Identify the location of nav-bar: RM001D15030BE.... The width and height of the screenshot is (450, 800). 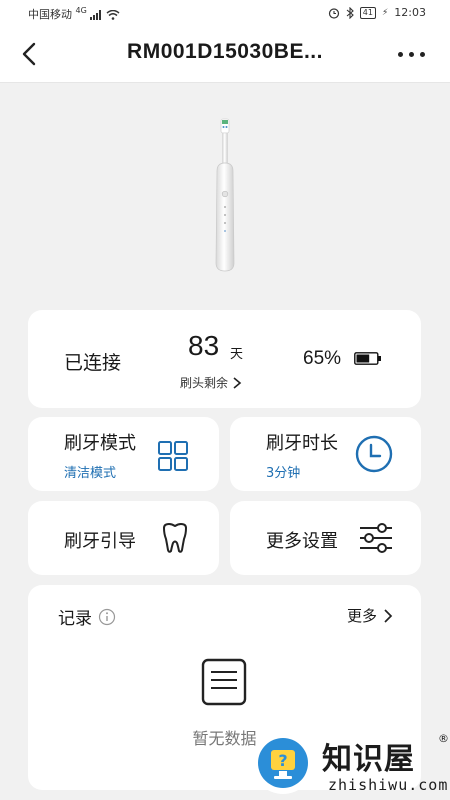
(225, 54).